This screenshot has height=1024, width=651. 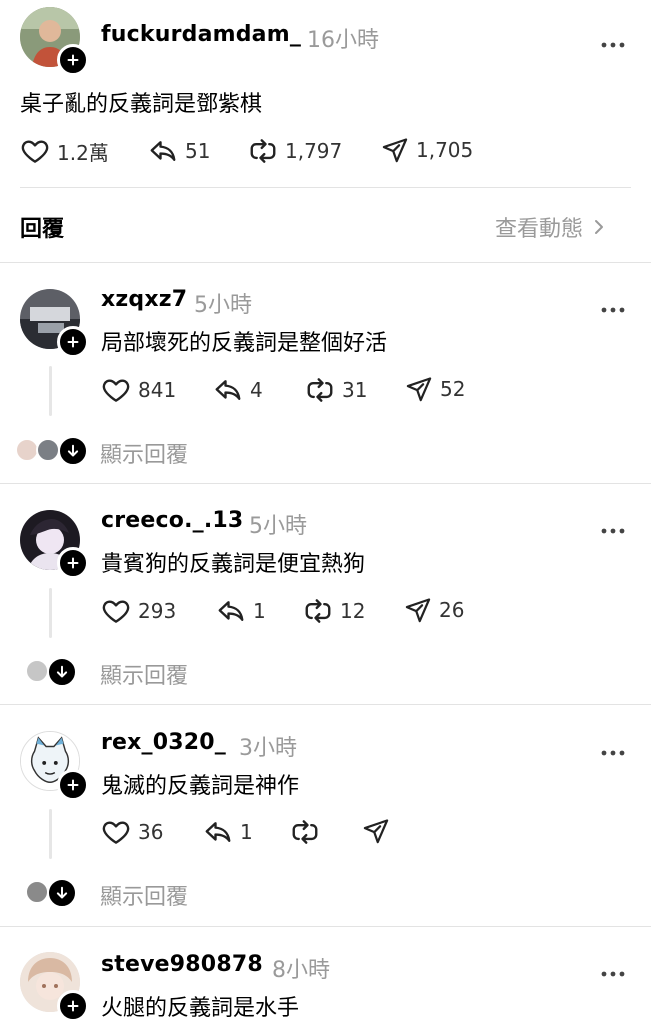 I want to click on share-button: 26, so click(x=434, y=610).